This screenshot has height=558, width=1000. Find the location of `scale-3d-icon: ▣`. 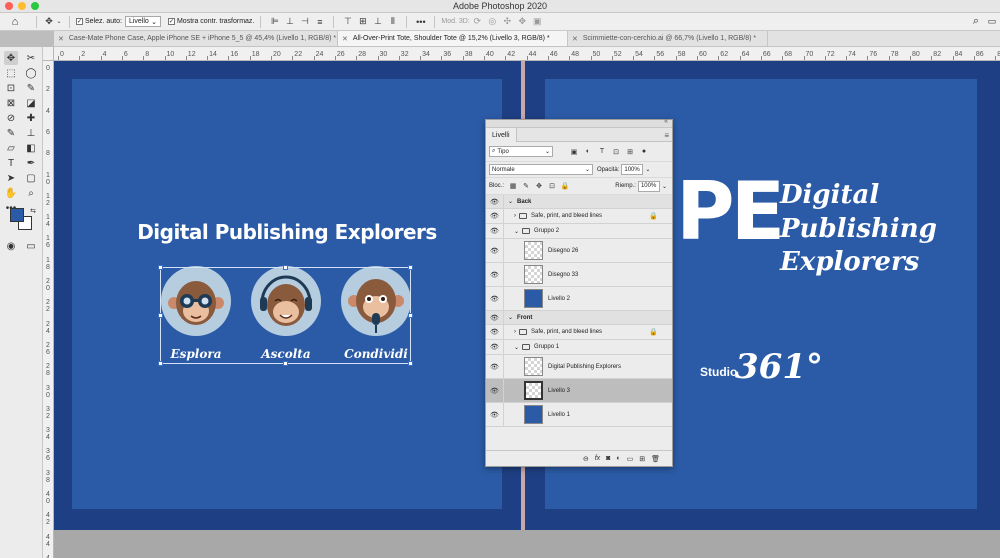

scale-3d-icon: ▣ is located at coordinates (537, 22).